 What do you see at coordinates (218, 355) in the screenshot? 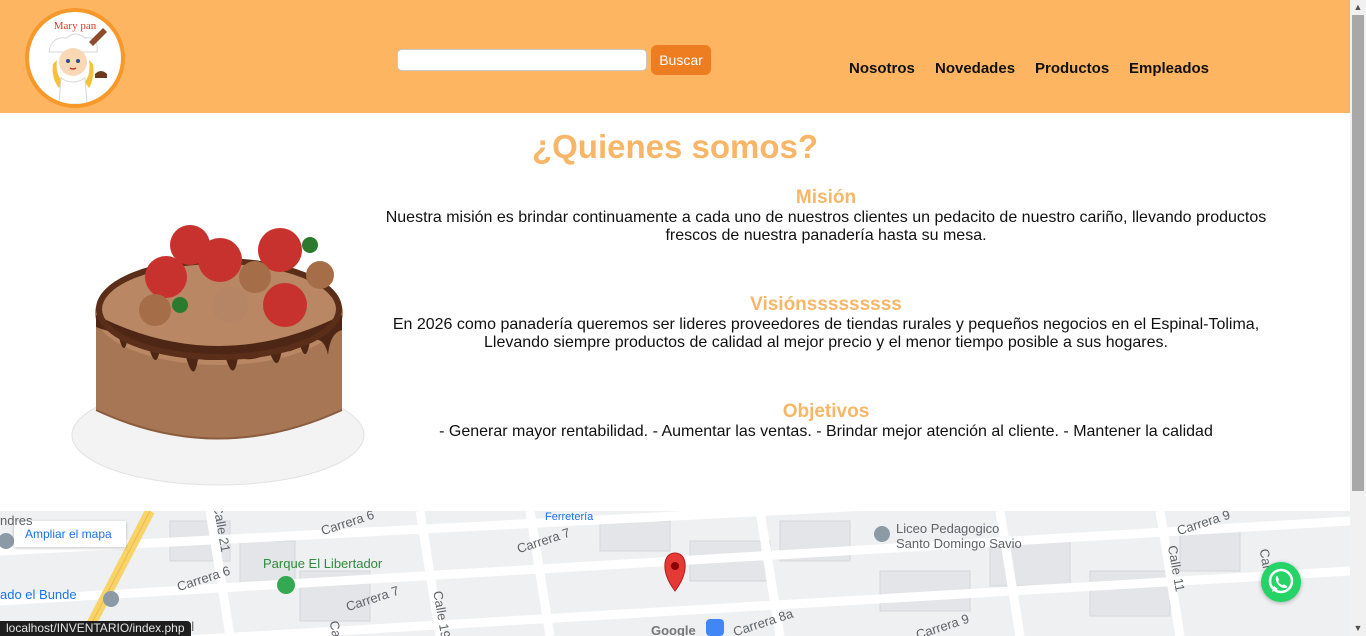
I see `chocolate-cake-image` at bounding box center [218, 355].